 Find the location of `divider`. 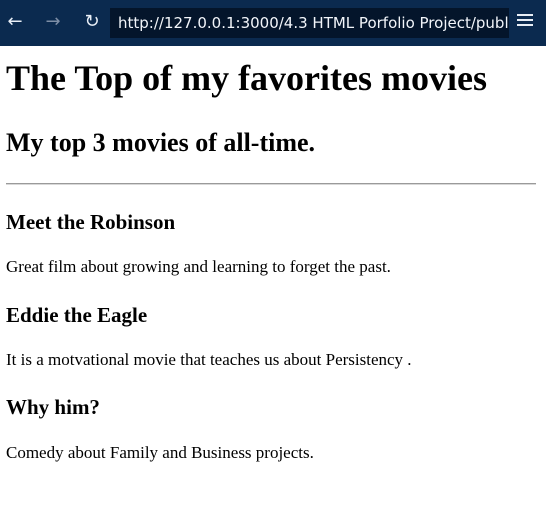

divider is located at coordinates (271, 184).